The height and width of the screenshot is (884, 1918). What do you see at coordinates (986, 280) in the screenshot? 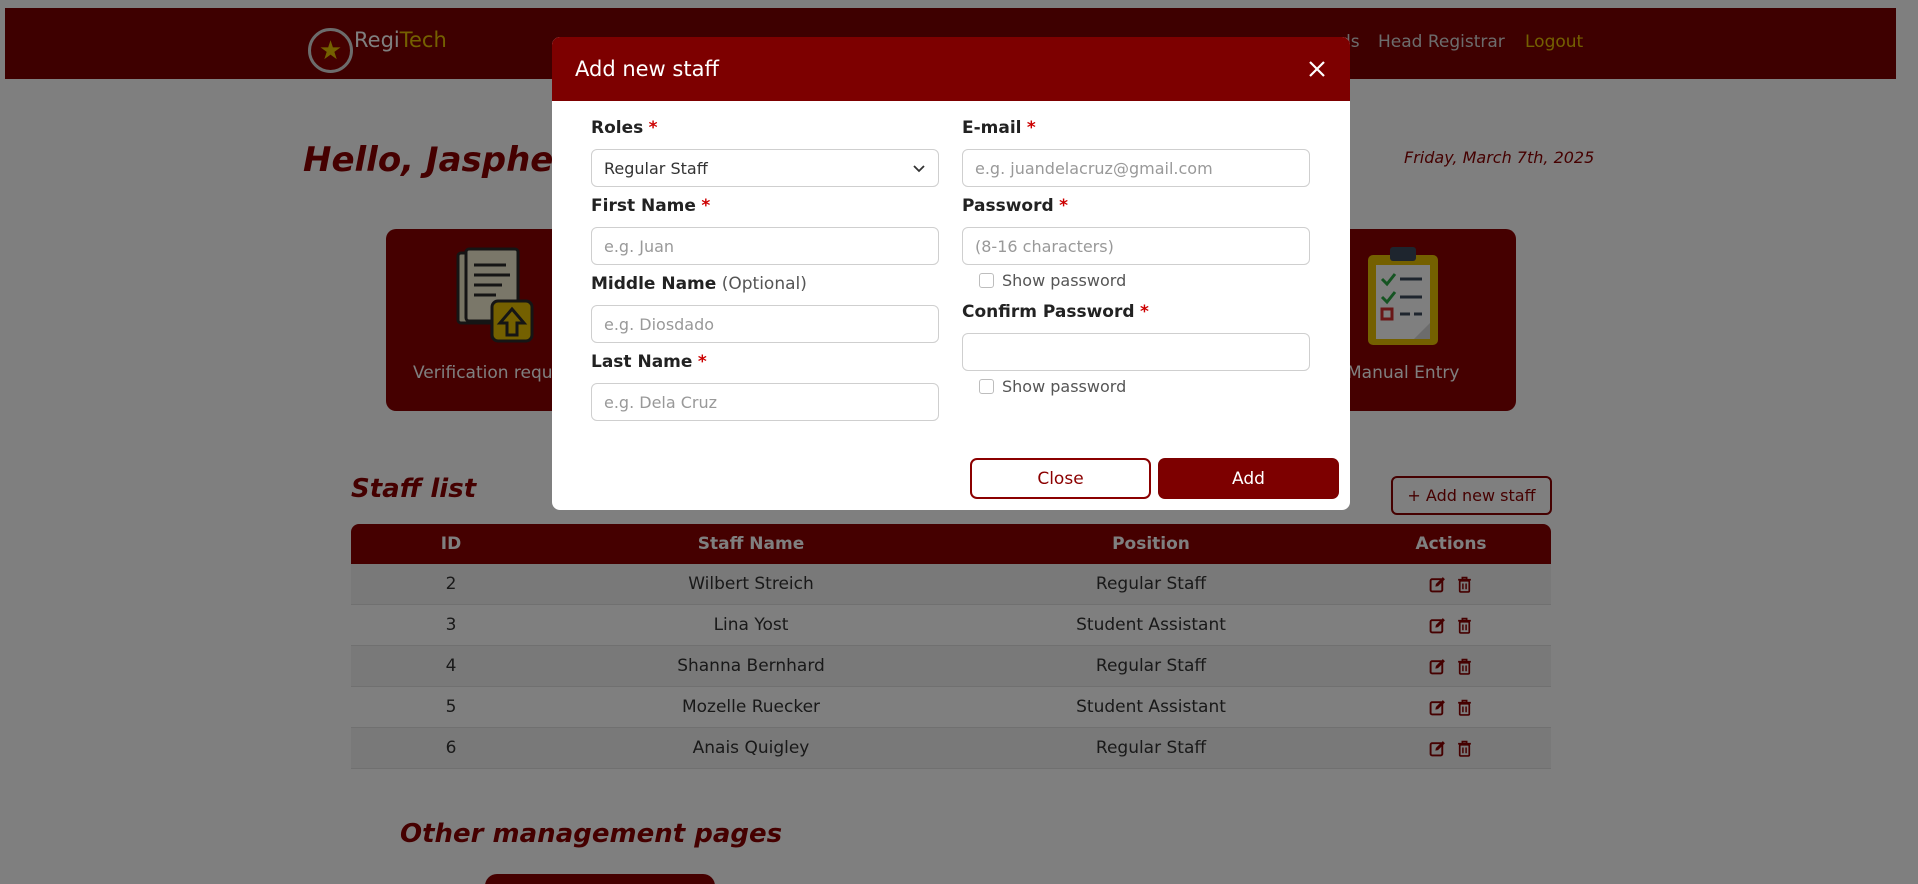
I see `show-password-checkbox` at bounding box center [986, 280].